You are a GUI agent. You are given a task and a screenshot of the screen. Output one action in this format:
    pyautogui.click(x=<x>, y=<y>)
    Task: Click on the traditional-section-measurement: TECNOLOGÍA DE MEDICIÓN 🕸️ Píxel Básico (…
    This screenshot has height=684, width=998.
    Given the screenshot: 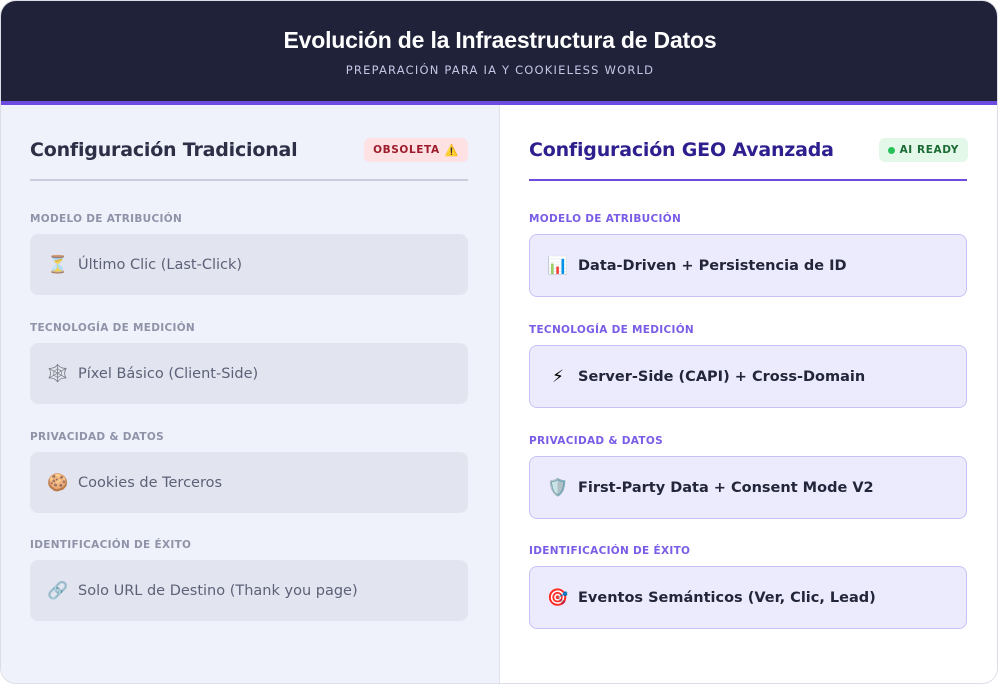 What is the action you would take?
    pyautogui.click(x=249, y=363)
    